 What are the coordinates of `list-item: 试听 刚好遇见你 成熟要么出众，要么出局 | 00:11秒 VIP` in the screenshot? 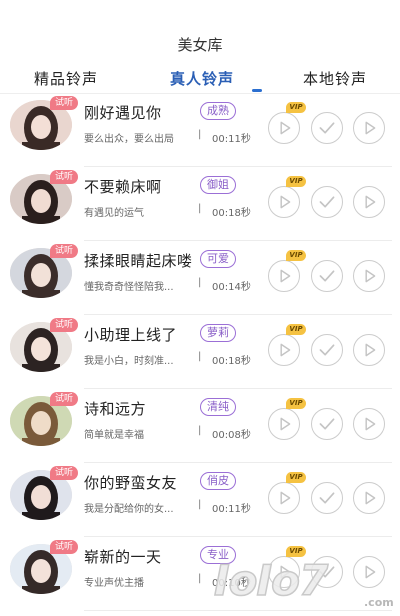 It's located at (200, 130).